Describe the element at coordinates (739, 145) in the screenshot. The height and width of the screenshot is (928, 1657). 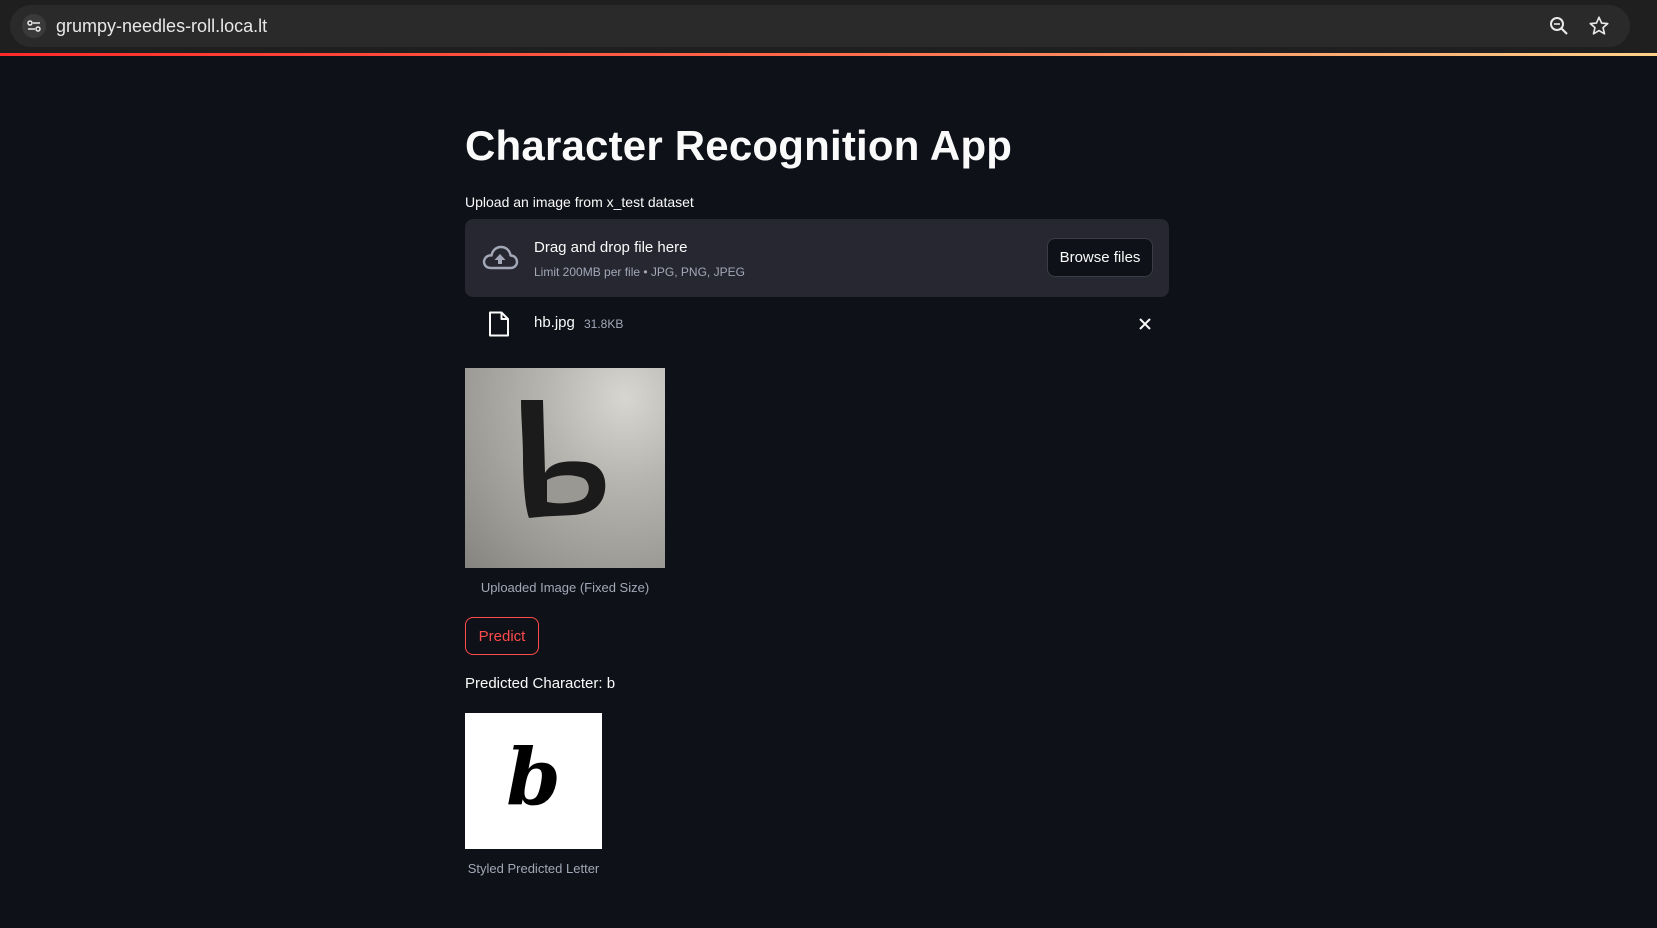
I see `page-title: Character Recognition App` at that location.